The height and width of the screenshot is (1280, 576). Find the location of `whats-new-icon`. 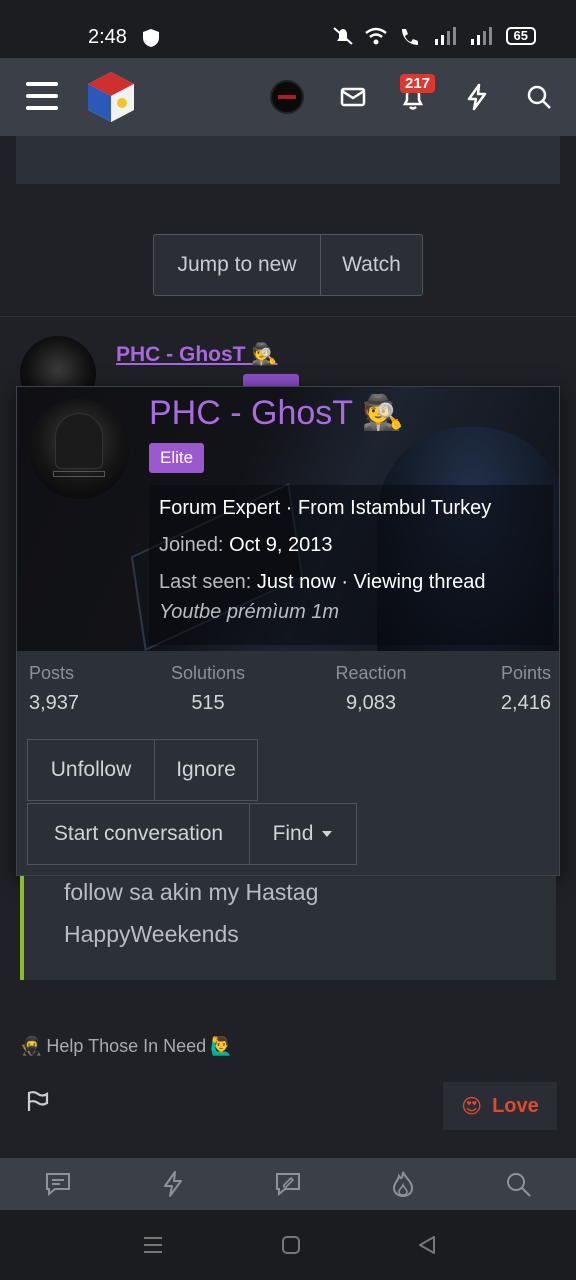

whats-new-icon is located at coordinates (173, 1184).